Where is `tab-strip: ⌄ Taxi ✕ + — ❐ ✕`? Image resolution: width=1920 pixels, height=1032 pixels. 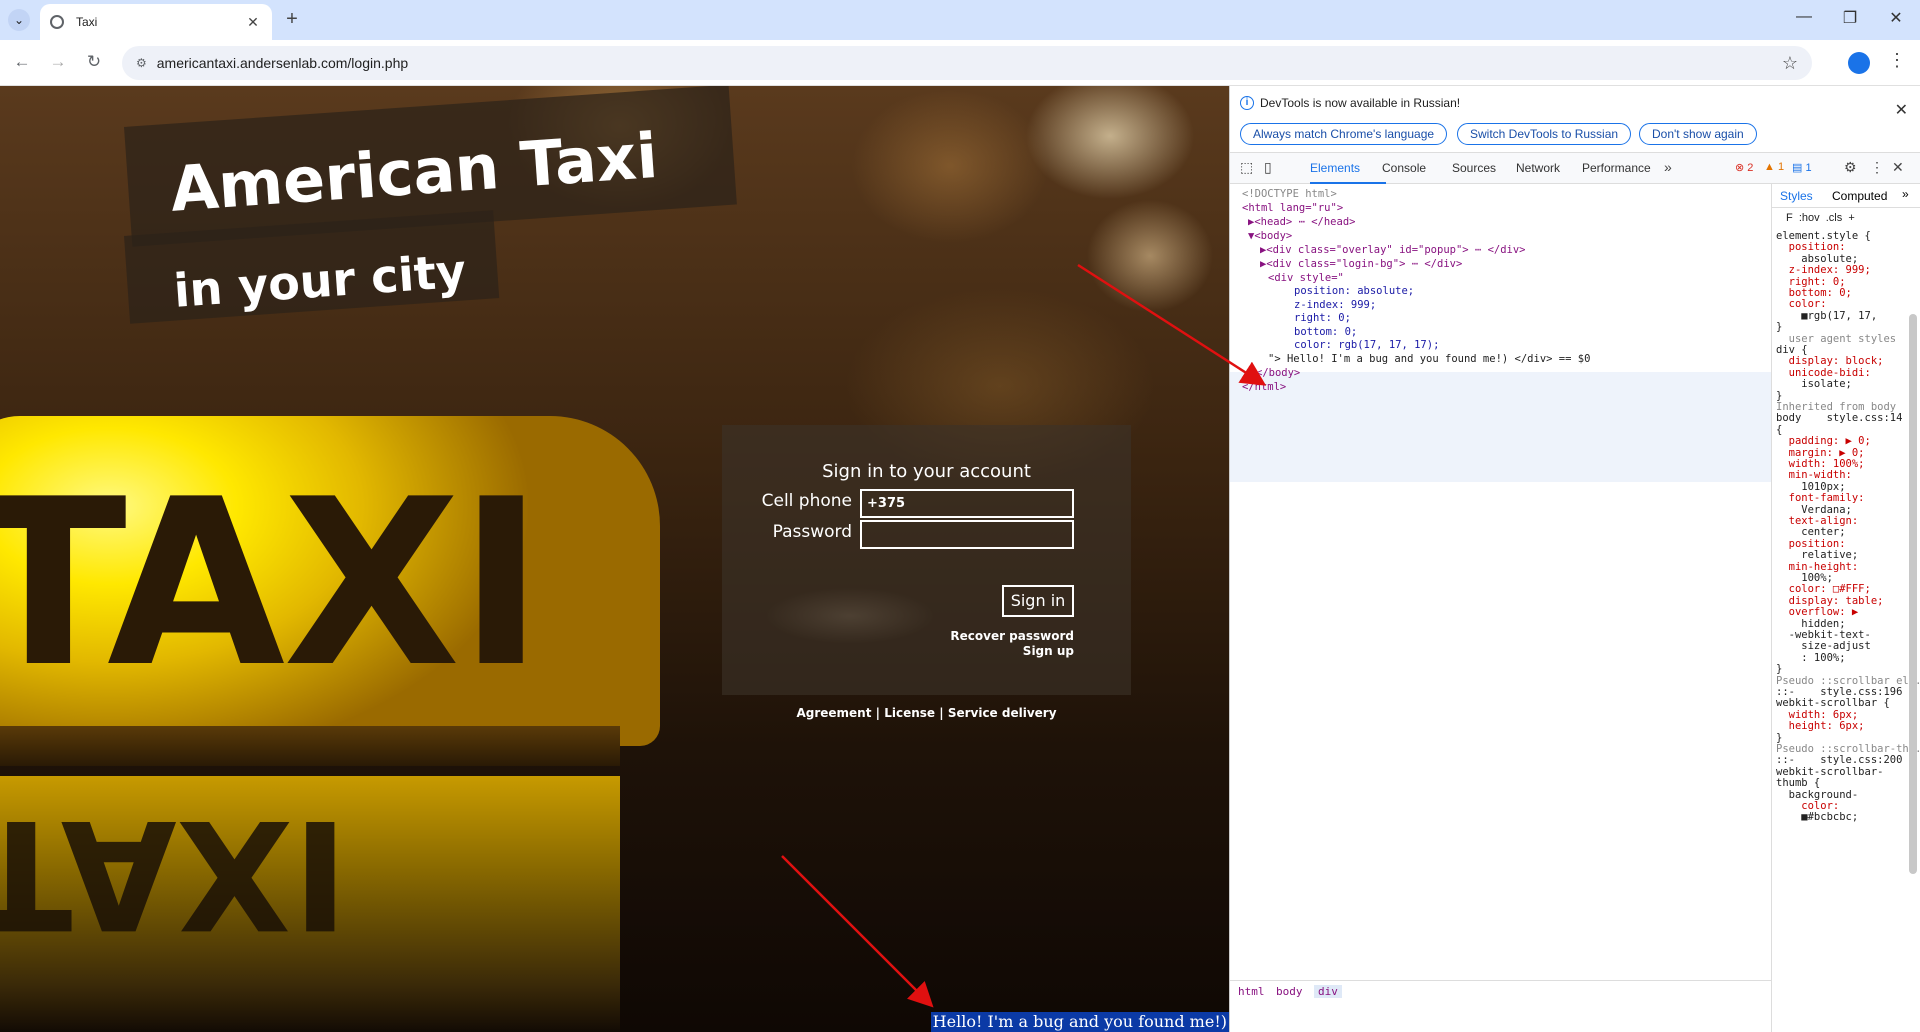
tab-strip: ⌄ Taxi ✕ + — ❐ ✕ is located at coordinates (960, 20).